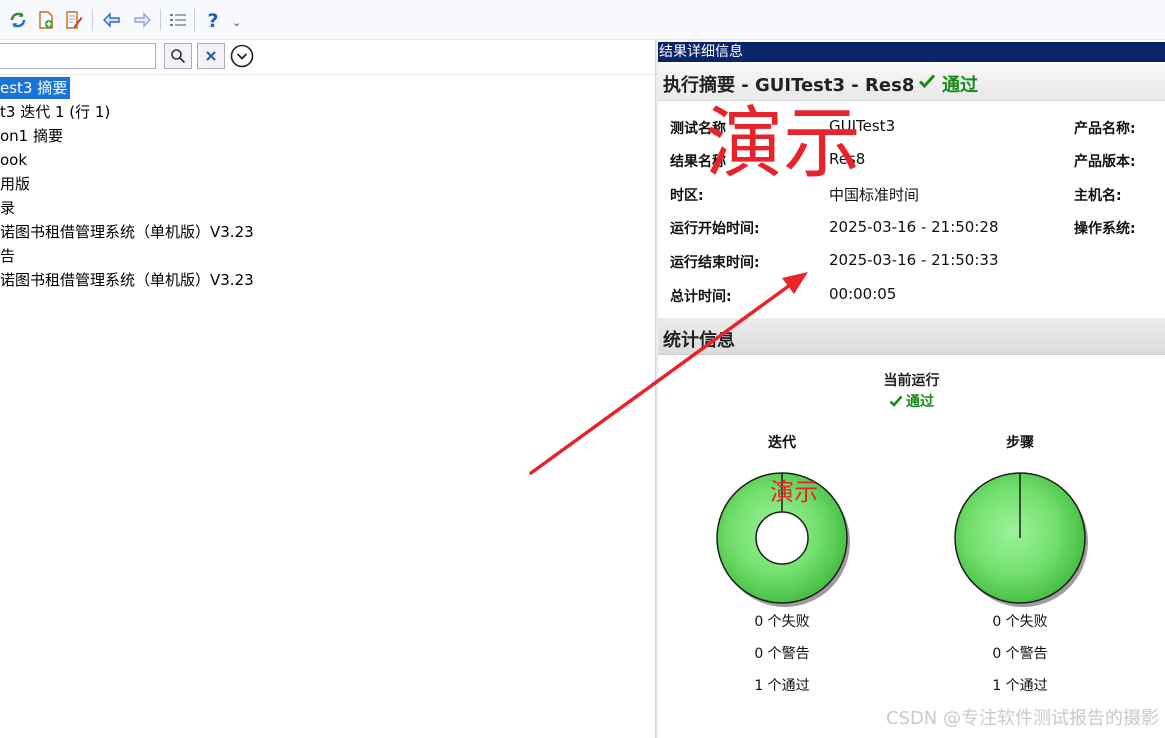 The width and height of the screenshot is (1165, 738). I want to click on current-run-status: 通过, so click(911, 401).